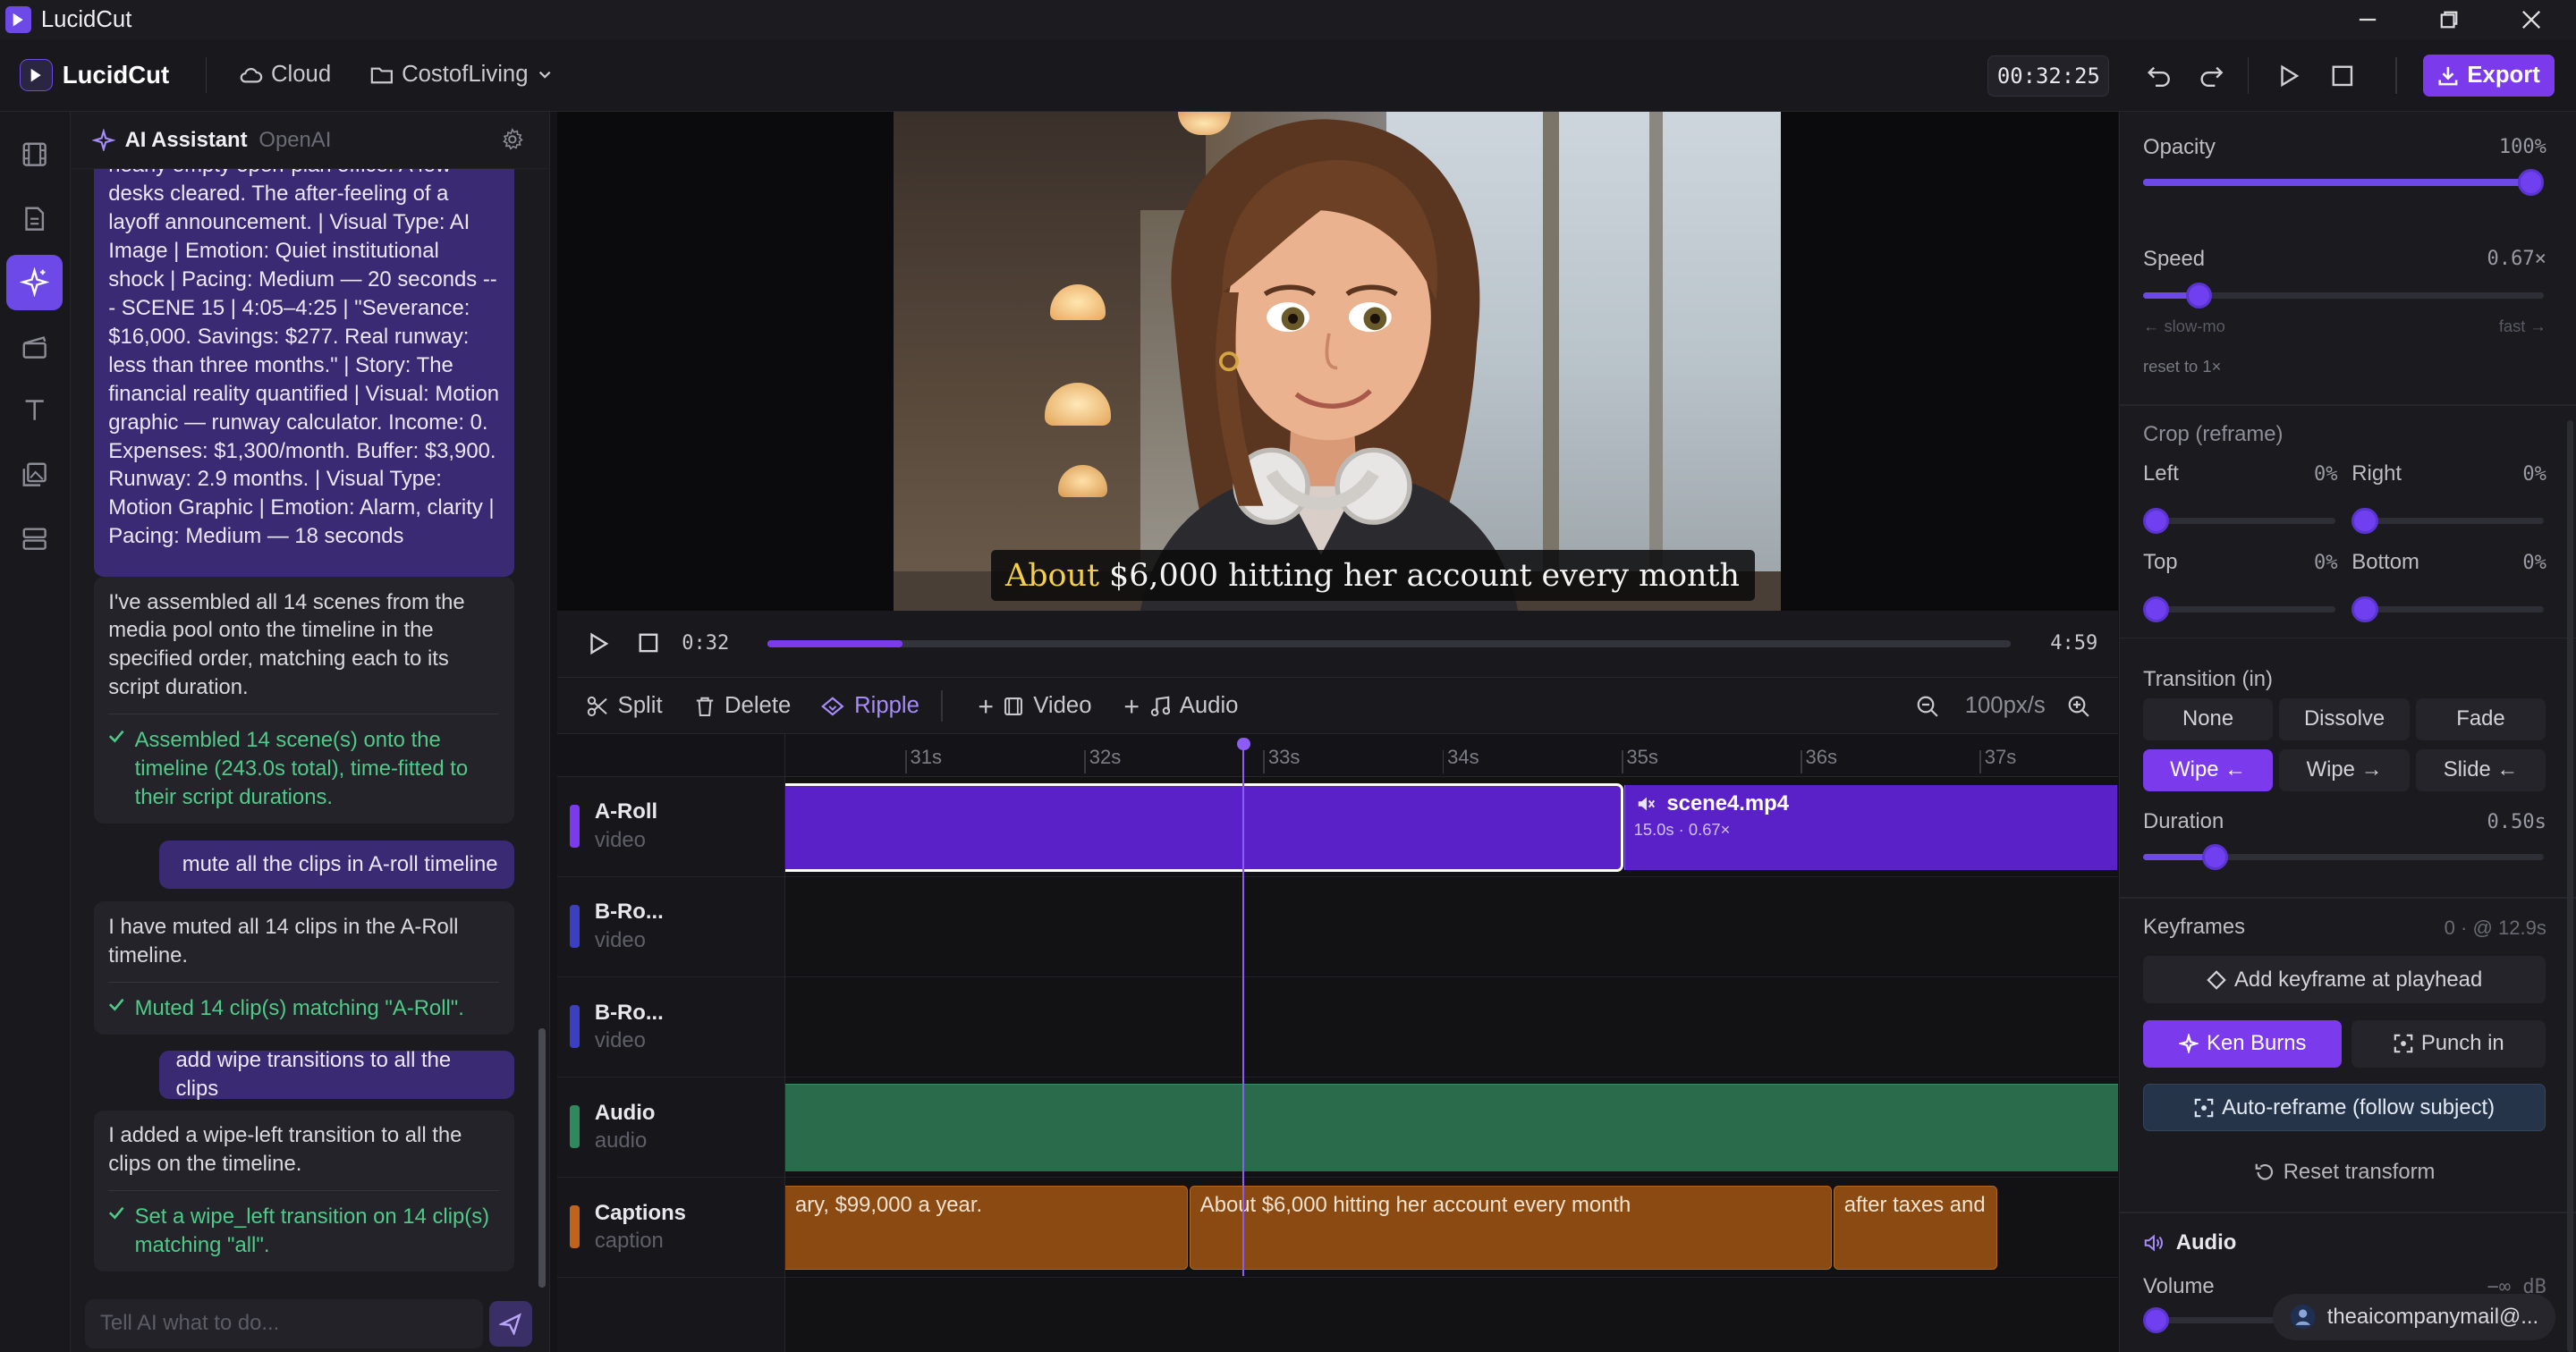  What do you see at coordinates (511, 1324) in the screenshot?
I see `send-button` at bounding box center [511, 1324].